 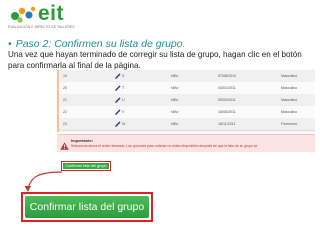 What do you see at coordinates (100, 44) in the screenshot?
I see `step-title-text: Paso 2: Confirmen su lista de grupo.` at bounding box center [100, 44].